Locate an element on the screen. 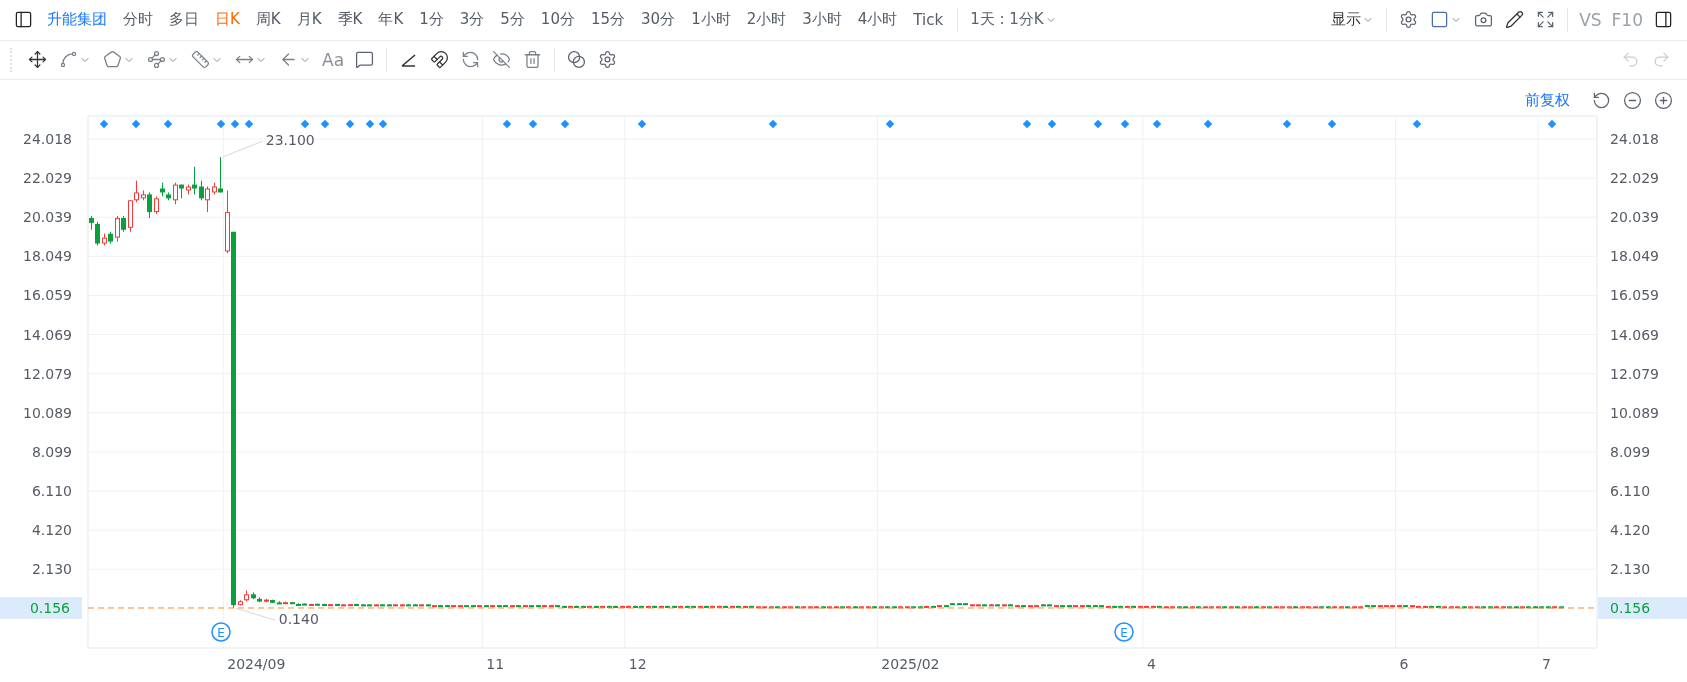  high-price-label: 23.100 is located at coordinates (290, 140).